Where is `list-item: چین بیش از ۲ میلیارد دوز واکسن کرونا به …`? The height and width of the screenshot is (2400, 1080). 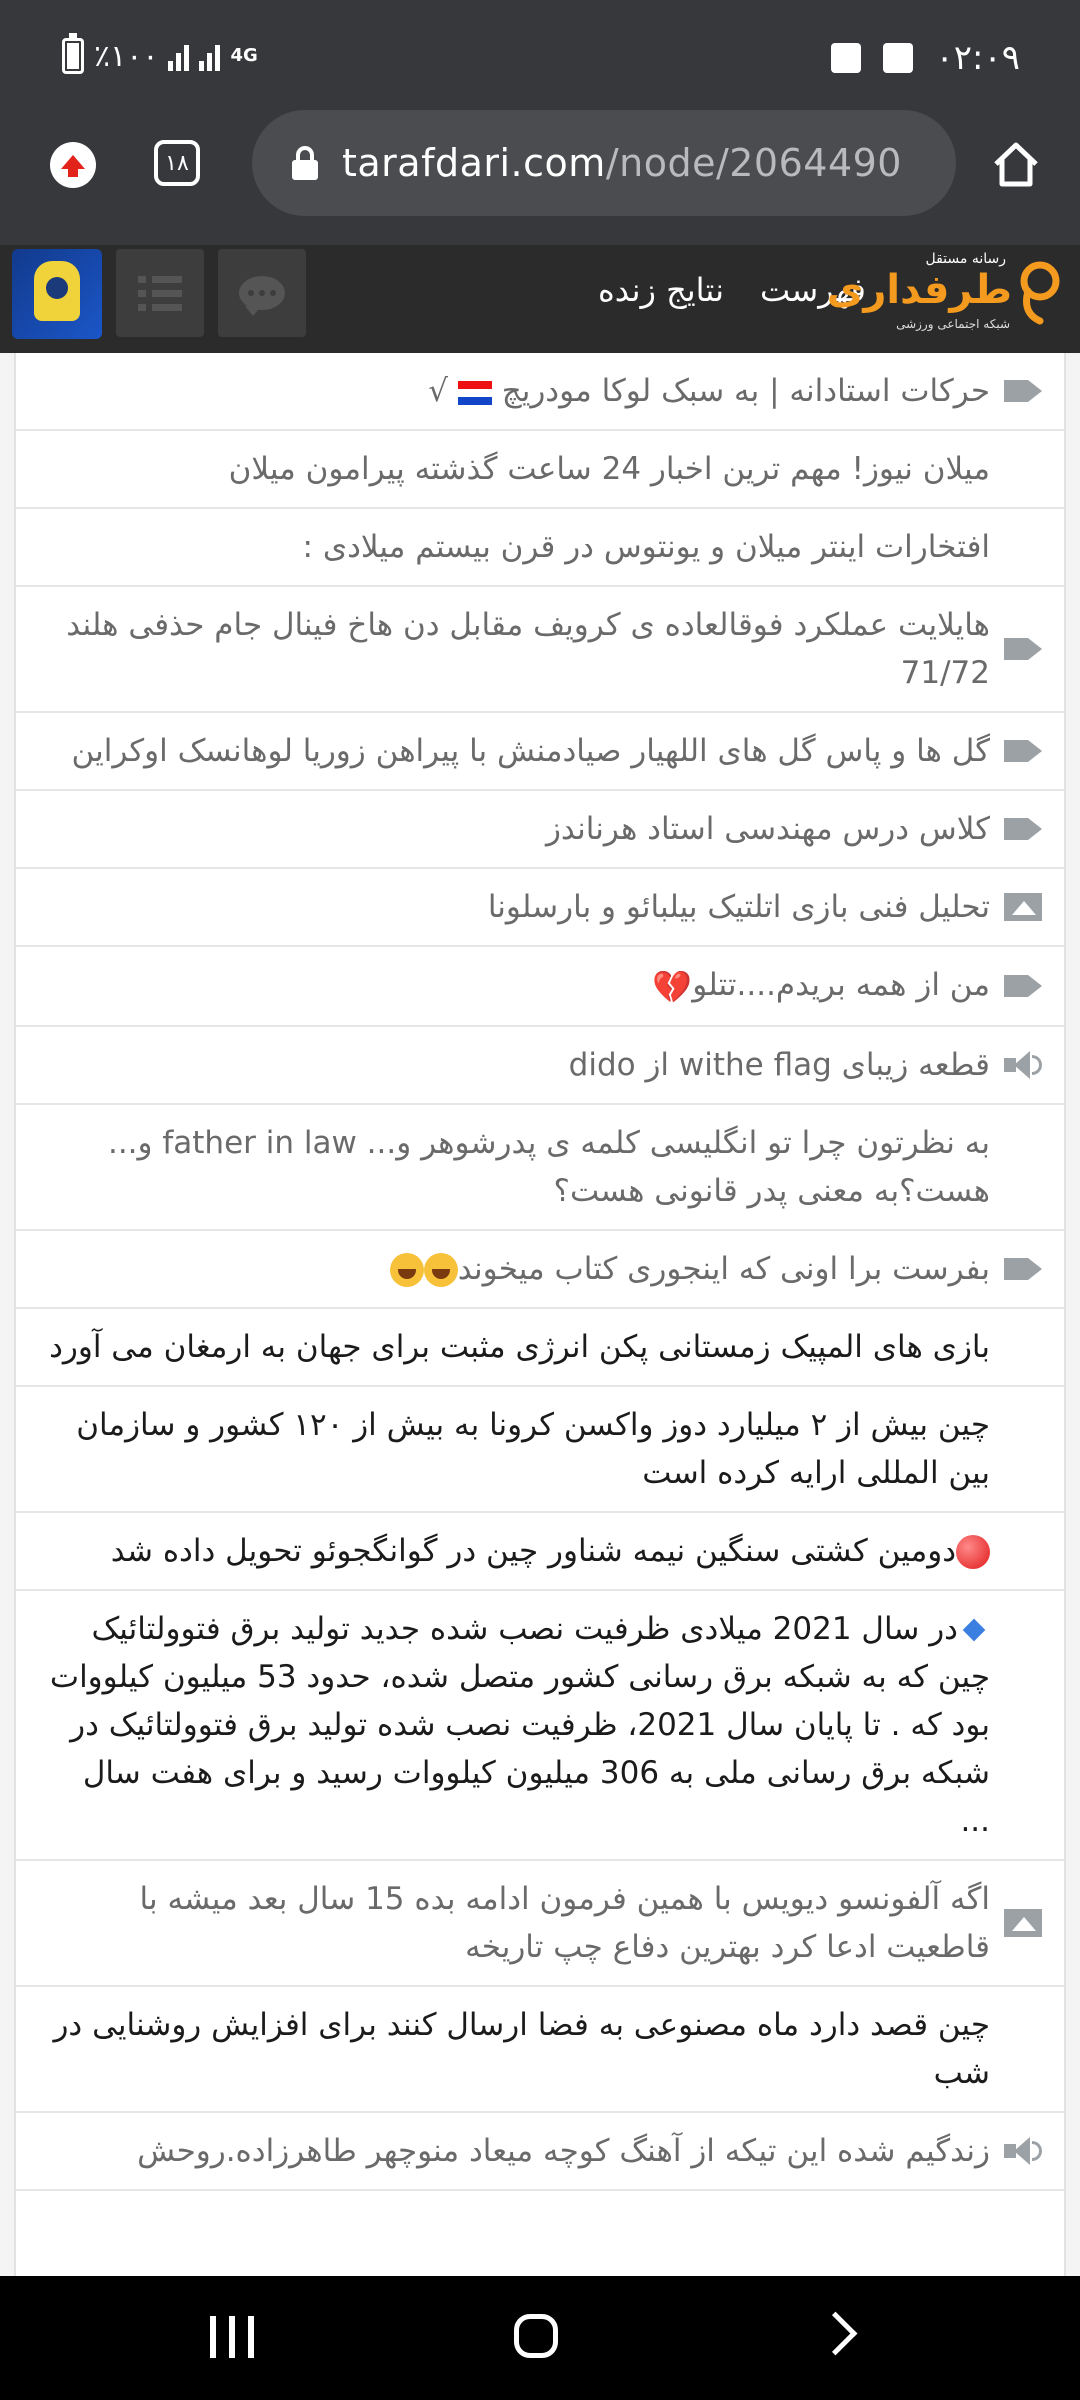
list-item: چین بیش از ۲ میلیارد دوز واکسن کرونا به … is located at coordinates (540, 1450).